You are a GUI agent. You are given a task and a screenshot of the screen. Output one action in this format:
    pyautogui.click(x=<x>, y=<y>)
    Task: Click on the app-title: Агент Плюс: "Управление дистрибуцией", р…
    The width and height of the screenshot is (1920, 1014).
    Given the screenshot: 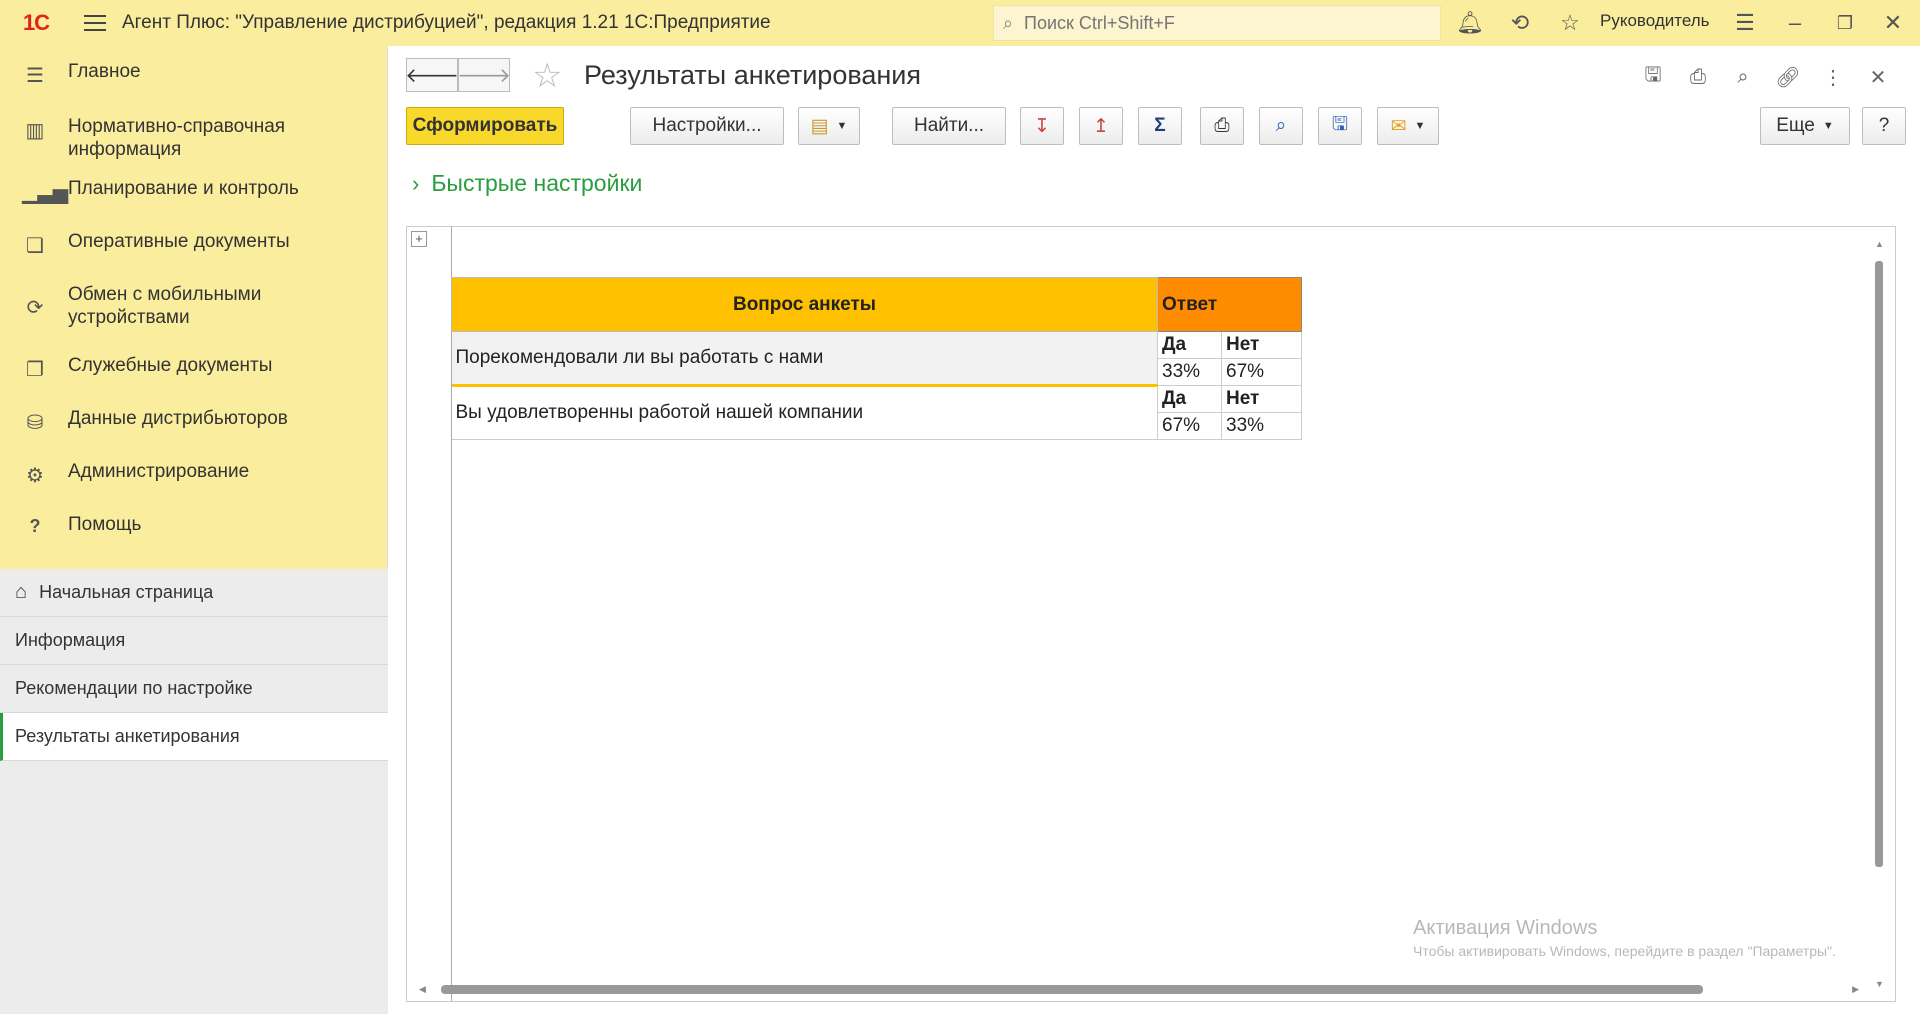 What is the action you would take?
    pyautogui.click(x=446, y=22)
    